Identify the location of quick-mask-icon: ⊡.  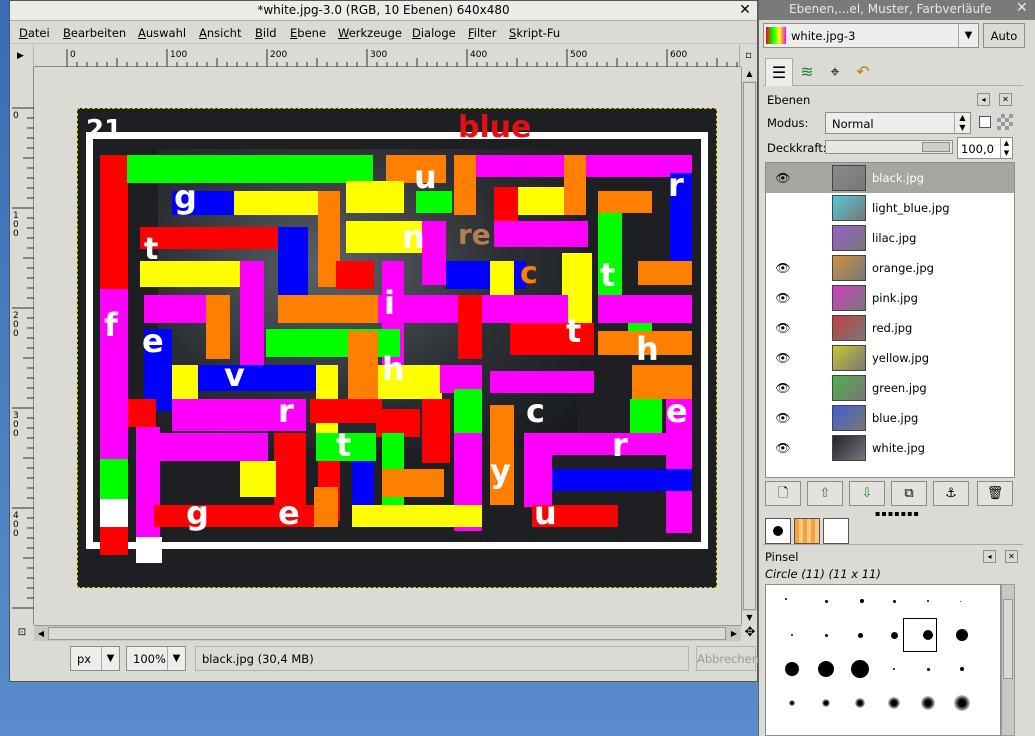
(22, 633).